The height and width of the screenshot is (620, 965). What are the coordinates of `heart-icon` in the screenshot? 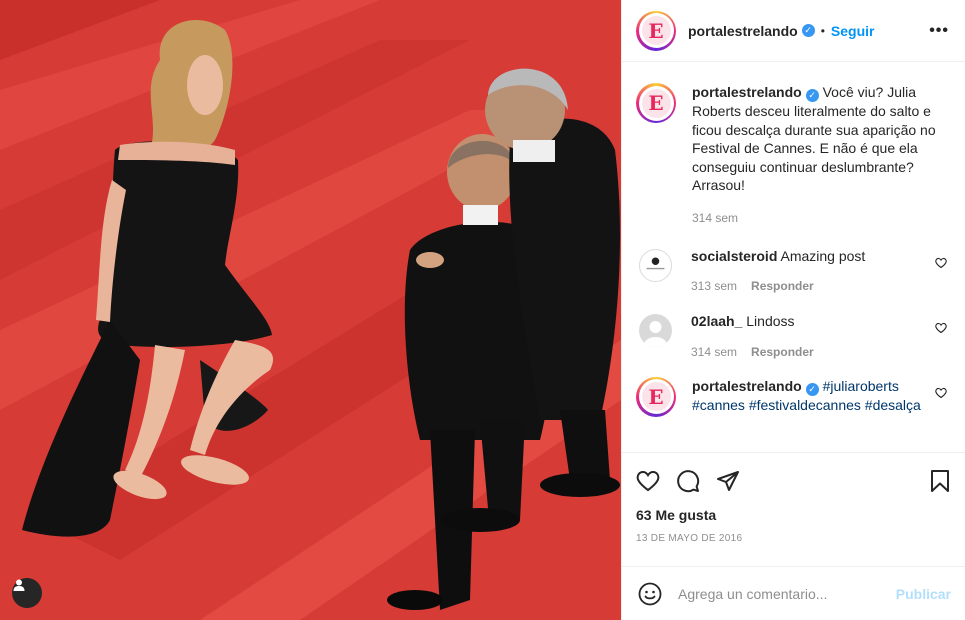 It's located at (648, 481).